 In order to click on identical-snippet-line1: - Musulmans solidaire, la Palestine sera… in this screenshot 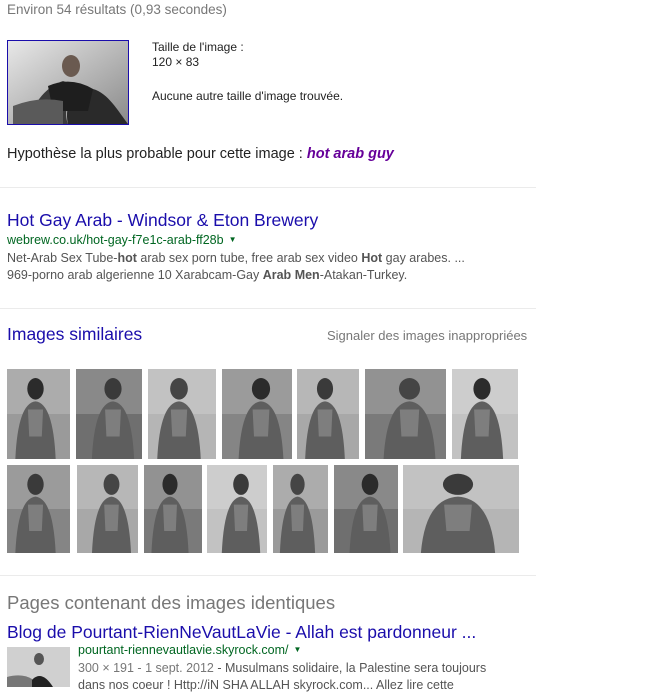, I will do `click(350, 668)`.